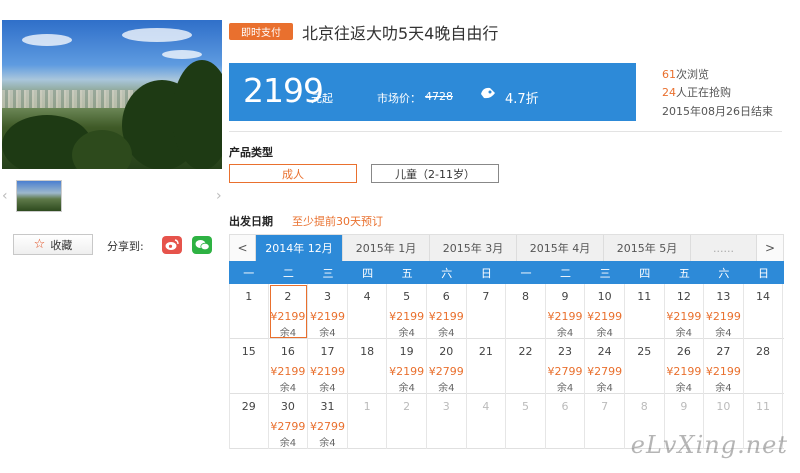  I want to click on calendar-day: 2 ¥2199 余4, so click(289, 311).